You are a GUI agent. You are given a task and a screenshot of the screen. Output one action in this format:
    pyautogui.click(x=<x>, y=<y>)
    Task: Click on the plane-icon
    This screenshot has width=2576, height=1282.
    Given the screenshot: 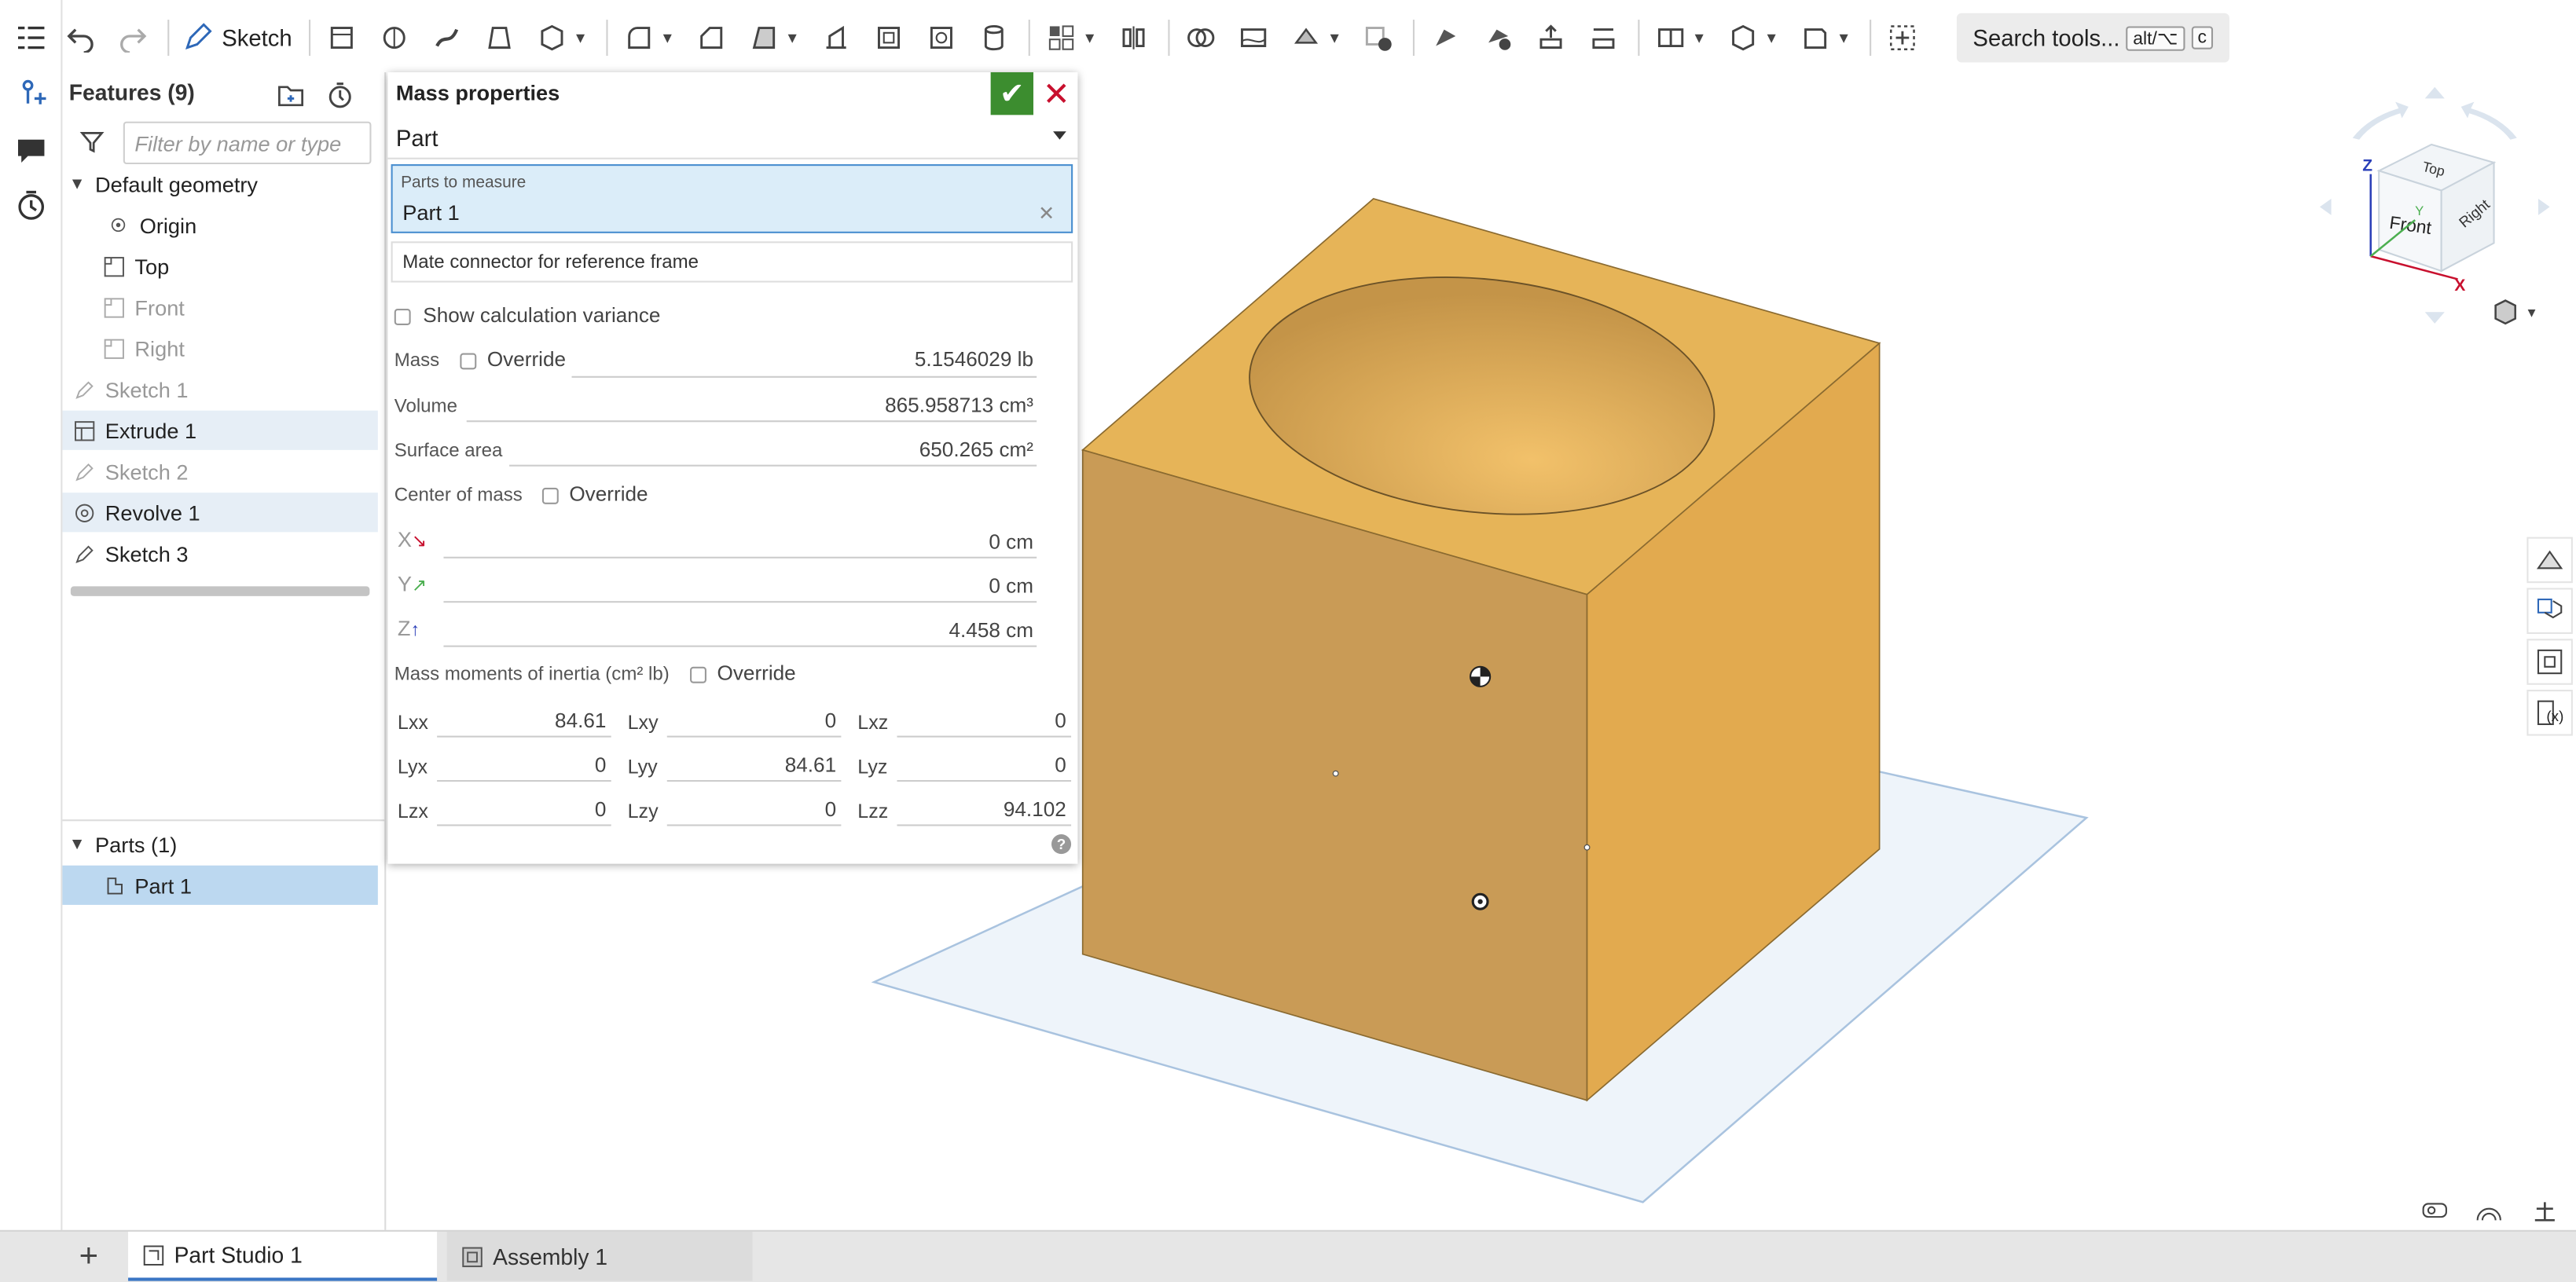 What is the action you would take?
    pyautogui.click(x=1671, y=38)
    